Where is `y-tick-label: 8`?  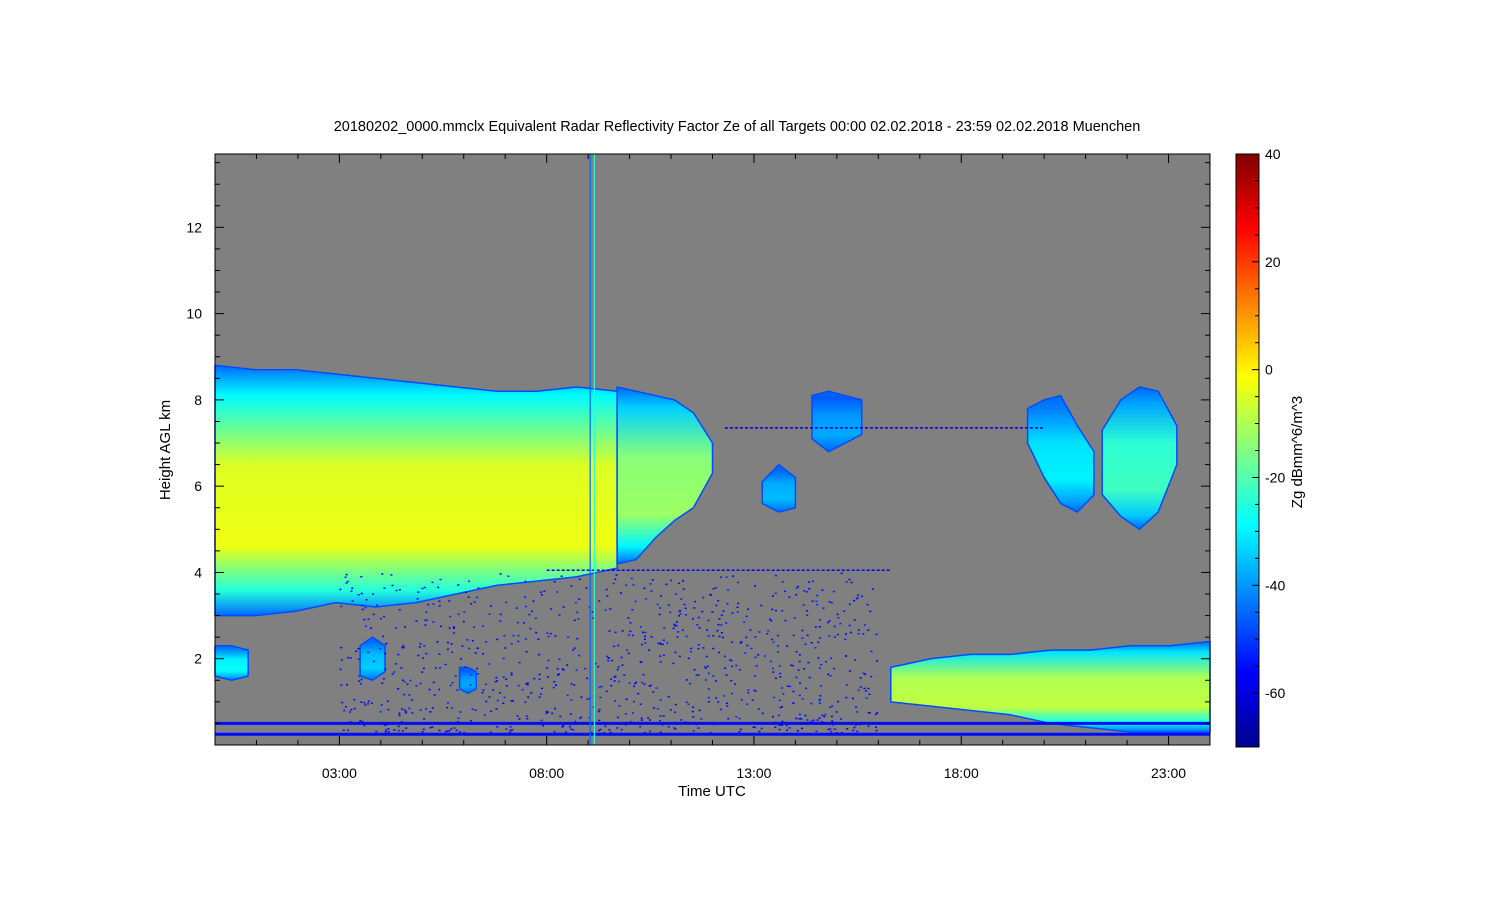
y-tick-label: 8 is located at coordinates (198, 400).